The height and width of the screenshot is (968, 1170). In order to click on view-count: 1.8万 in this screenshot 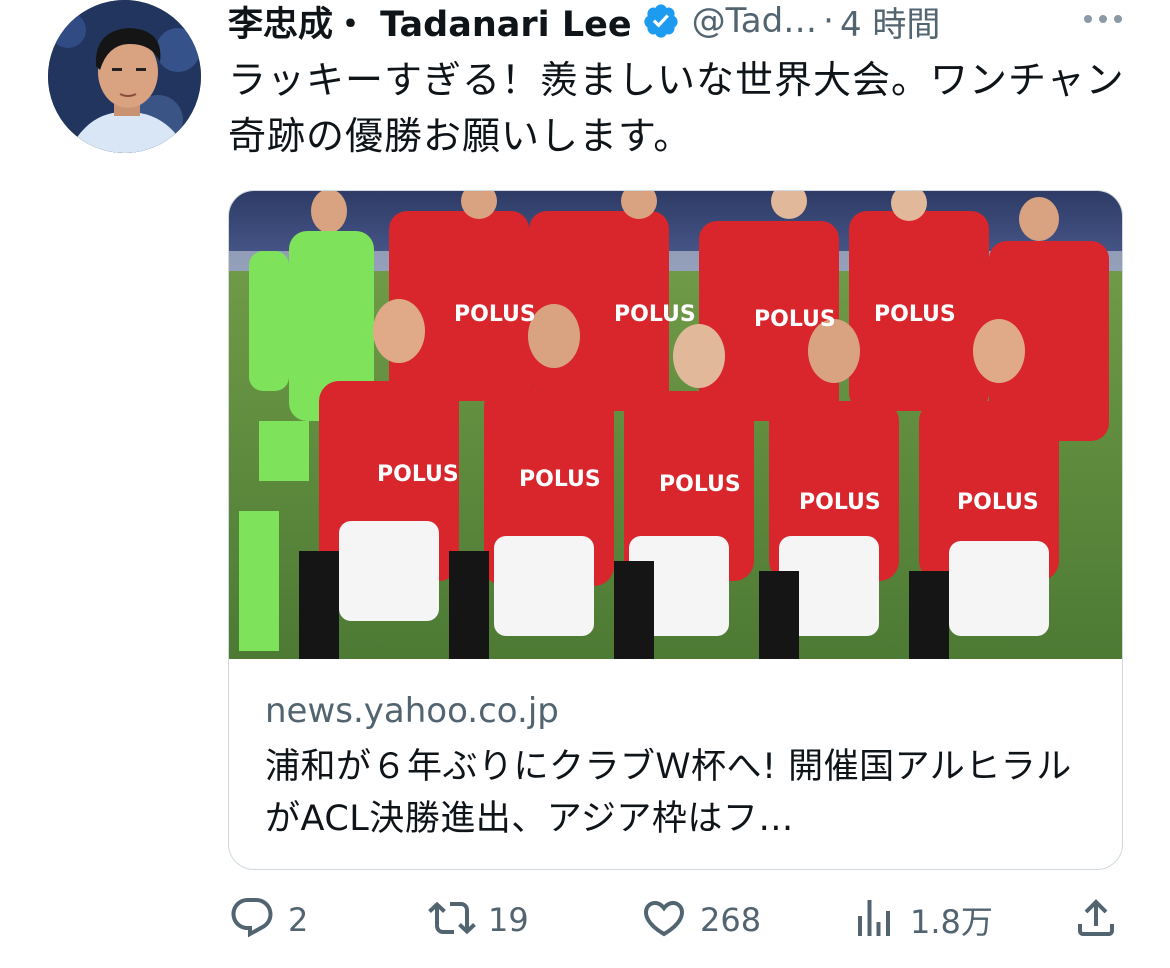, I will do `click(951, 922)`.